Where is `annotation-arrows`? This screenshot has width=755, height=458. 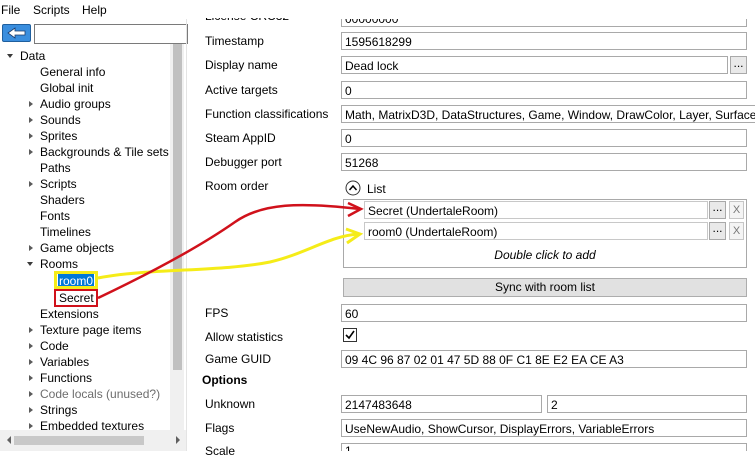 annotation-arrows is located at coordinates (230, 250).